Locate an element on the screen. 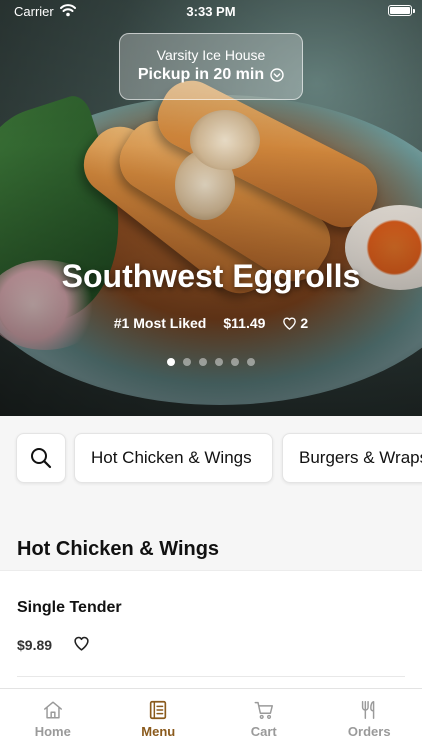 This screenshot has width=422, height=750. featured-likes: 2 is located at coordinates (295, 323).